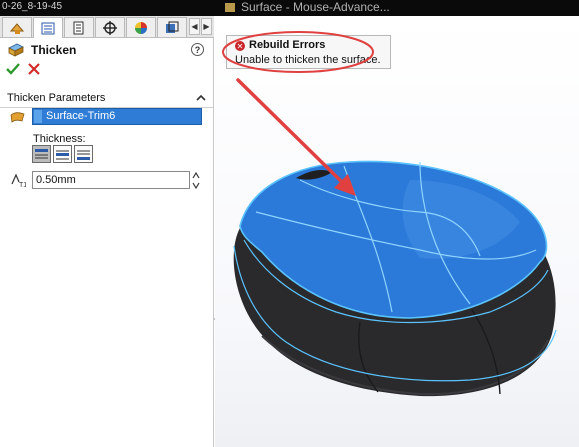  I want to click on configuration-icon, so click(78, 27).